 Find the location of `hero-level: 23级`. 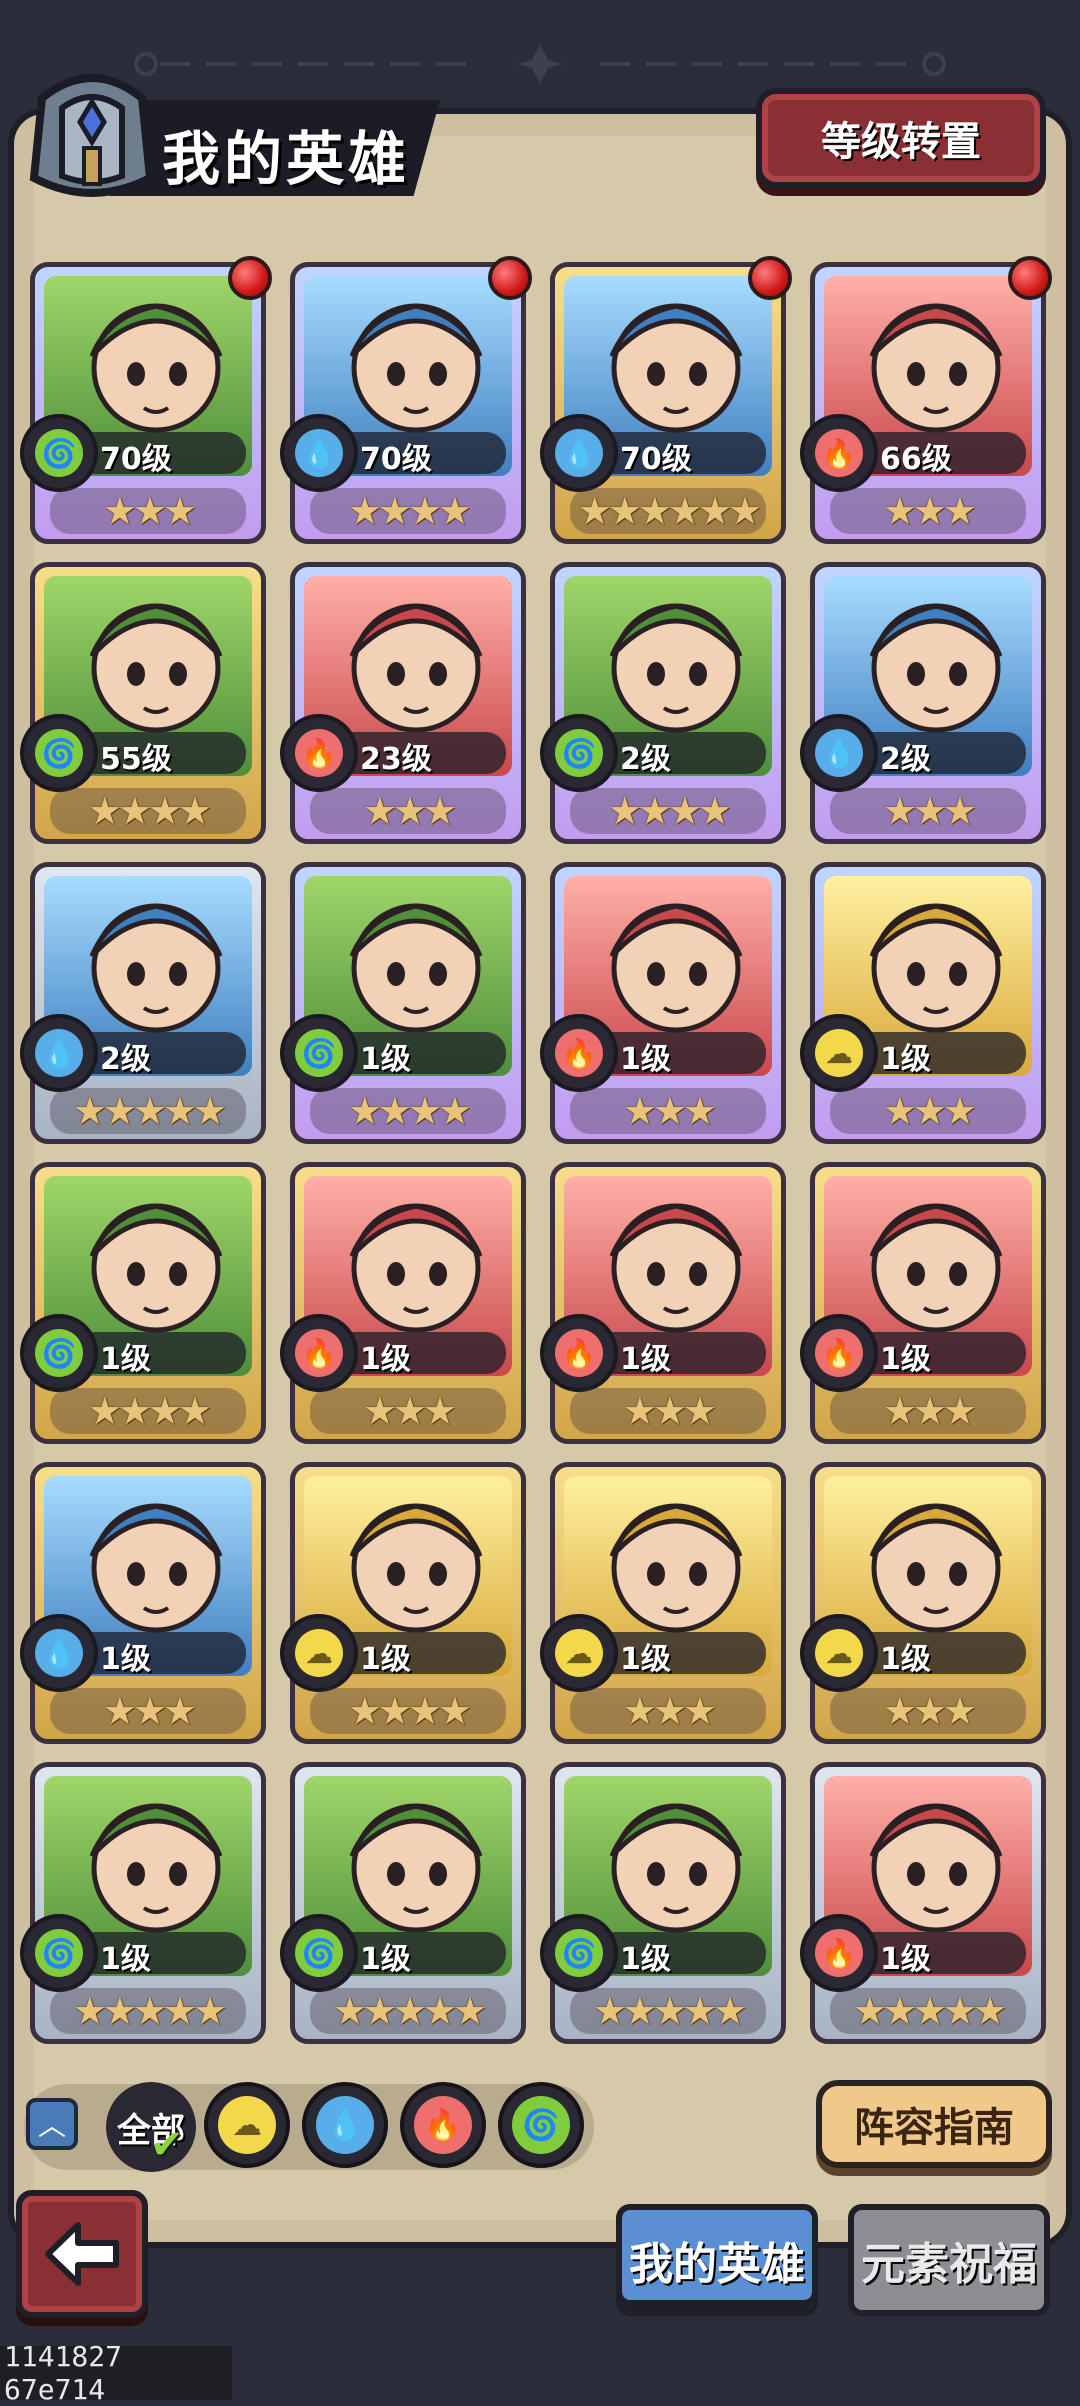

hero-level: 23级 is located at coordinates (396, 759).